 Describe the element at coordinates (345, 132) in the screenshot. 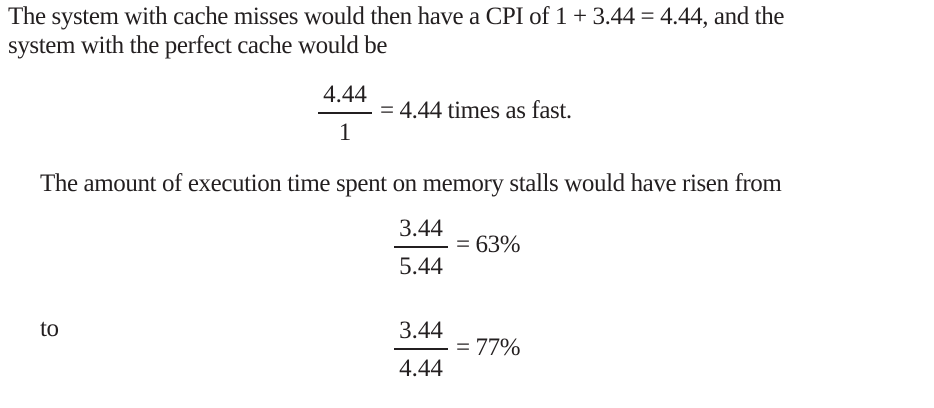

I see `equation1-denominator: 1` at that location.